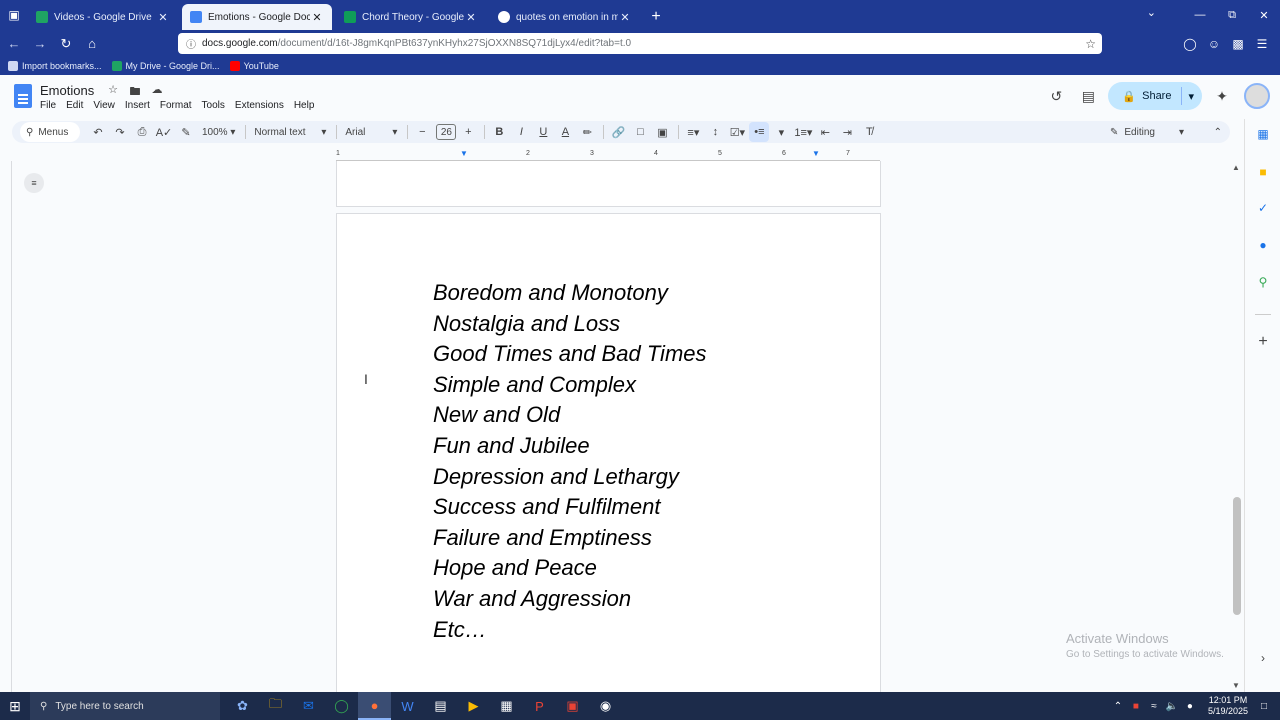 The height and width of the screenshot is (720, 1280). I want to click on font-select: Arial ▾, so click(371, 132).